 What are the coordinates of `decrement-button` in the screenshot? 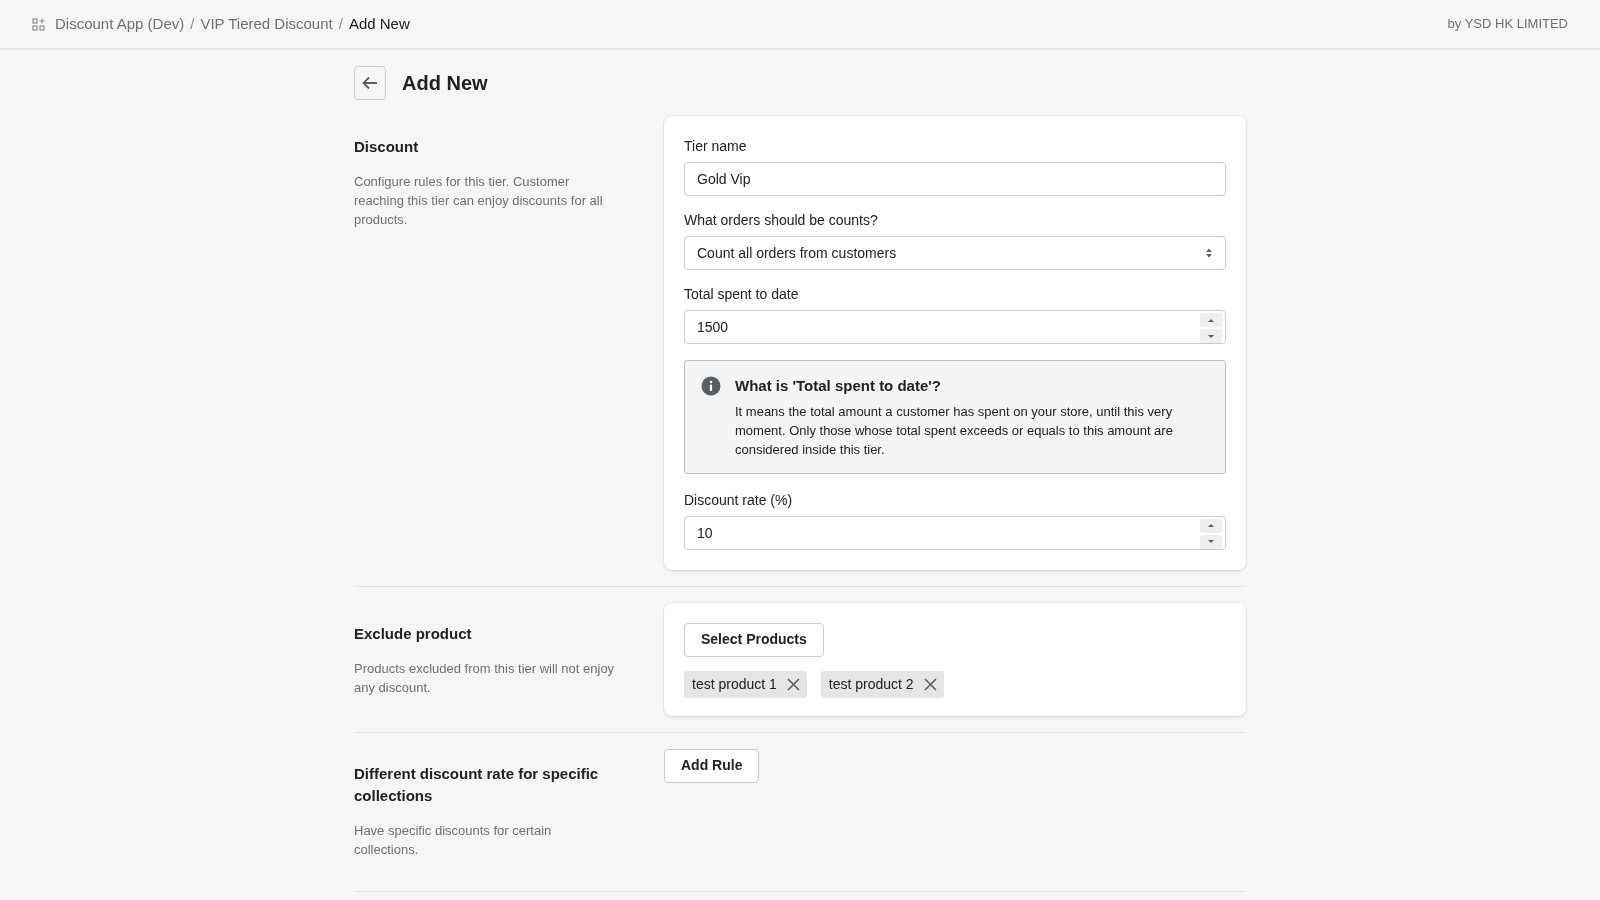 It's located at (1211, 336).